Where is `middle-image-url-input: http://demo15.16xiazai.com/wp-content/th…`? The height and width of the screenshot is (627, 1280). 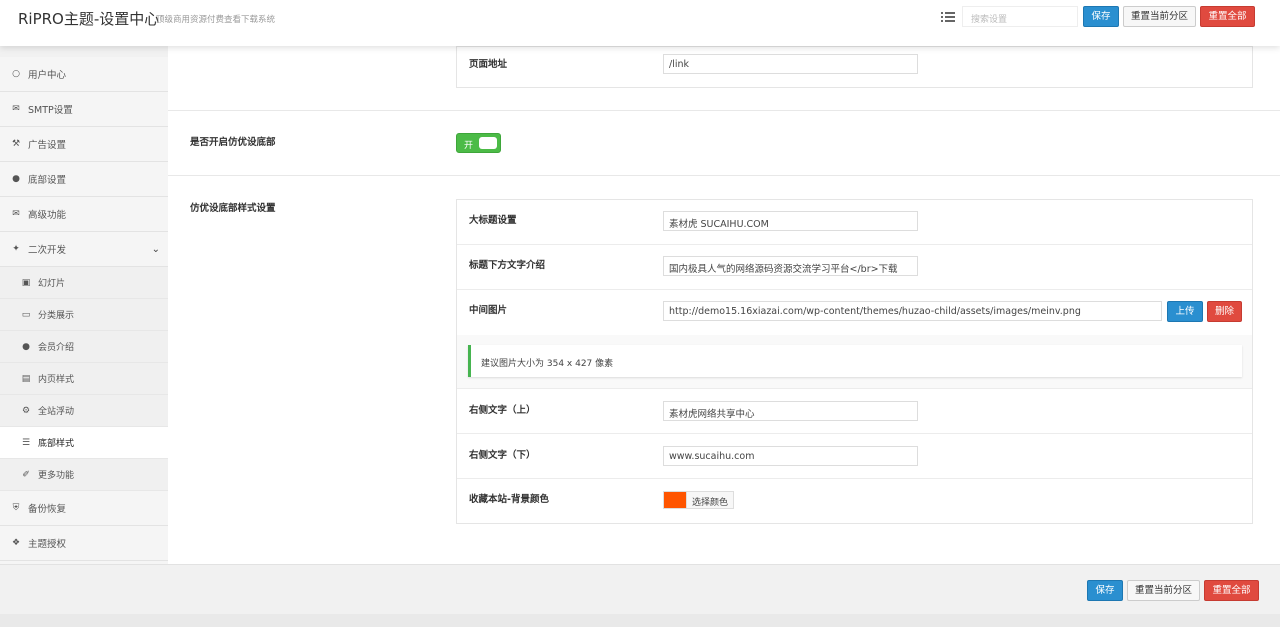 middle-image-url-input: http://demo15.16xiazai.com/wp-content/th… is located at coordinates (912, 311).